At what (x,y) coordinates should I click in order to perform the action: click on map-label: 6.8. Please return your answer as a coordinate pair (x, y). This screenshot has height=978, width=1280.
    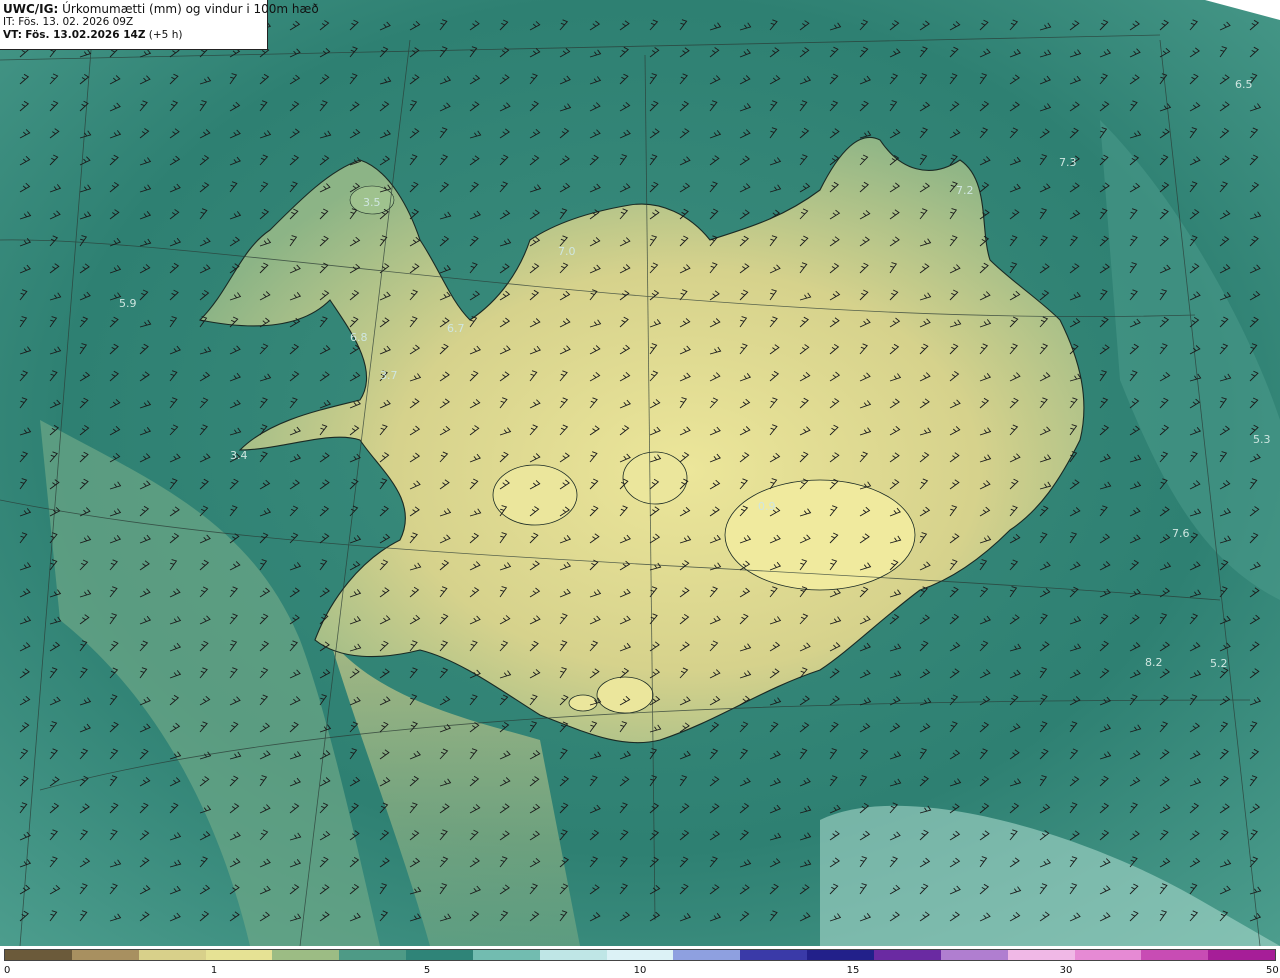
    Looking at the image, I should click on (359, 337).